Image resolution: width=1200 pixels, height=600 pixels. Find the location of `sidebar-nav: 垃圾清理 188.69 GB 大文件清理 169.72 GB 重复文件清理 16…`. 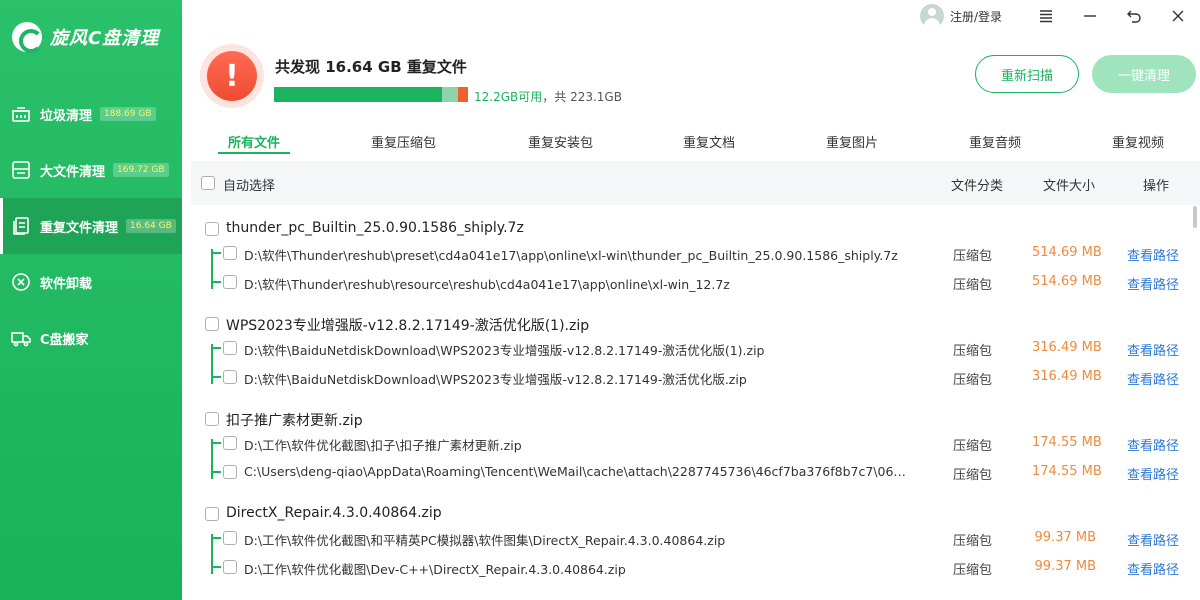

sidebar-nav: 垃圾清理 188.69 GB 大文件清理 169.72 GB 重复文件清理 16… is located at coordinates (91, 226).